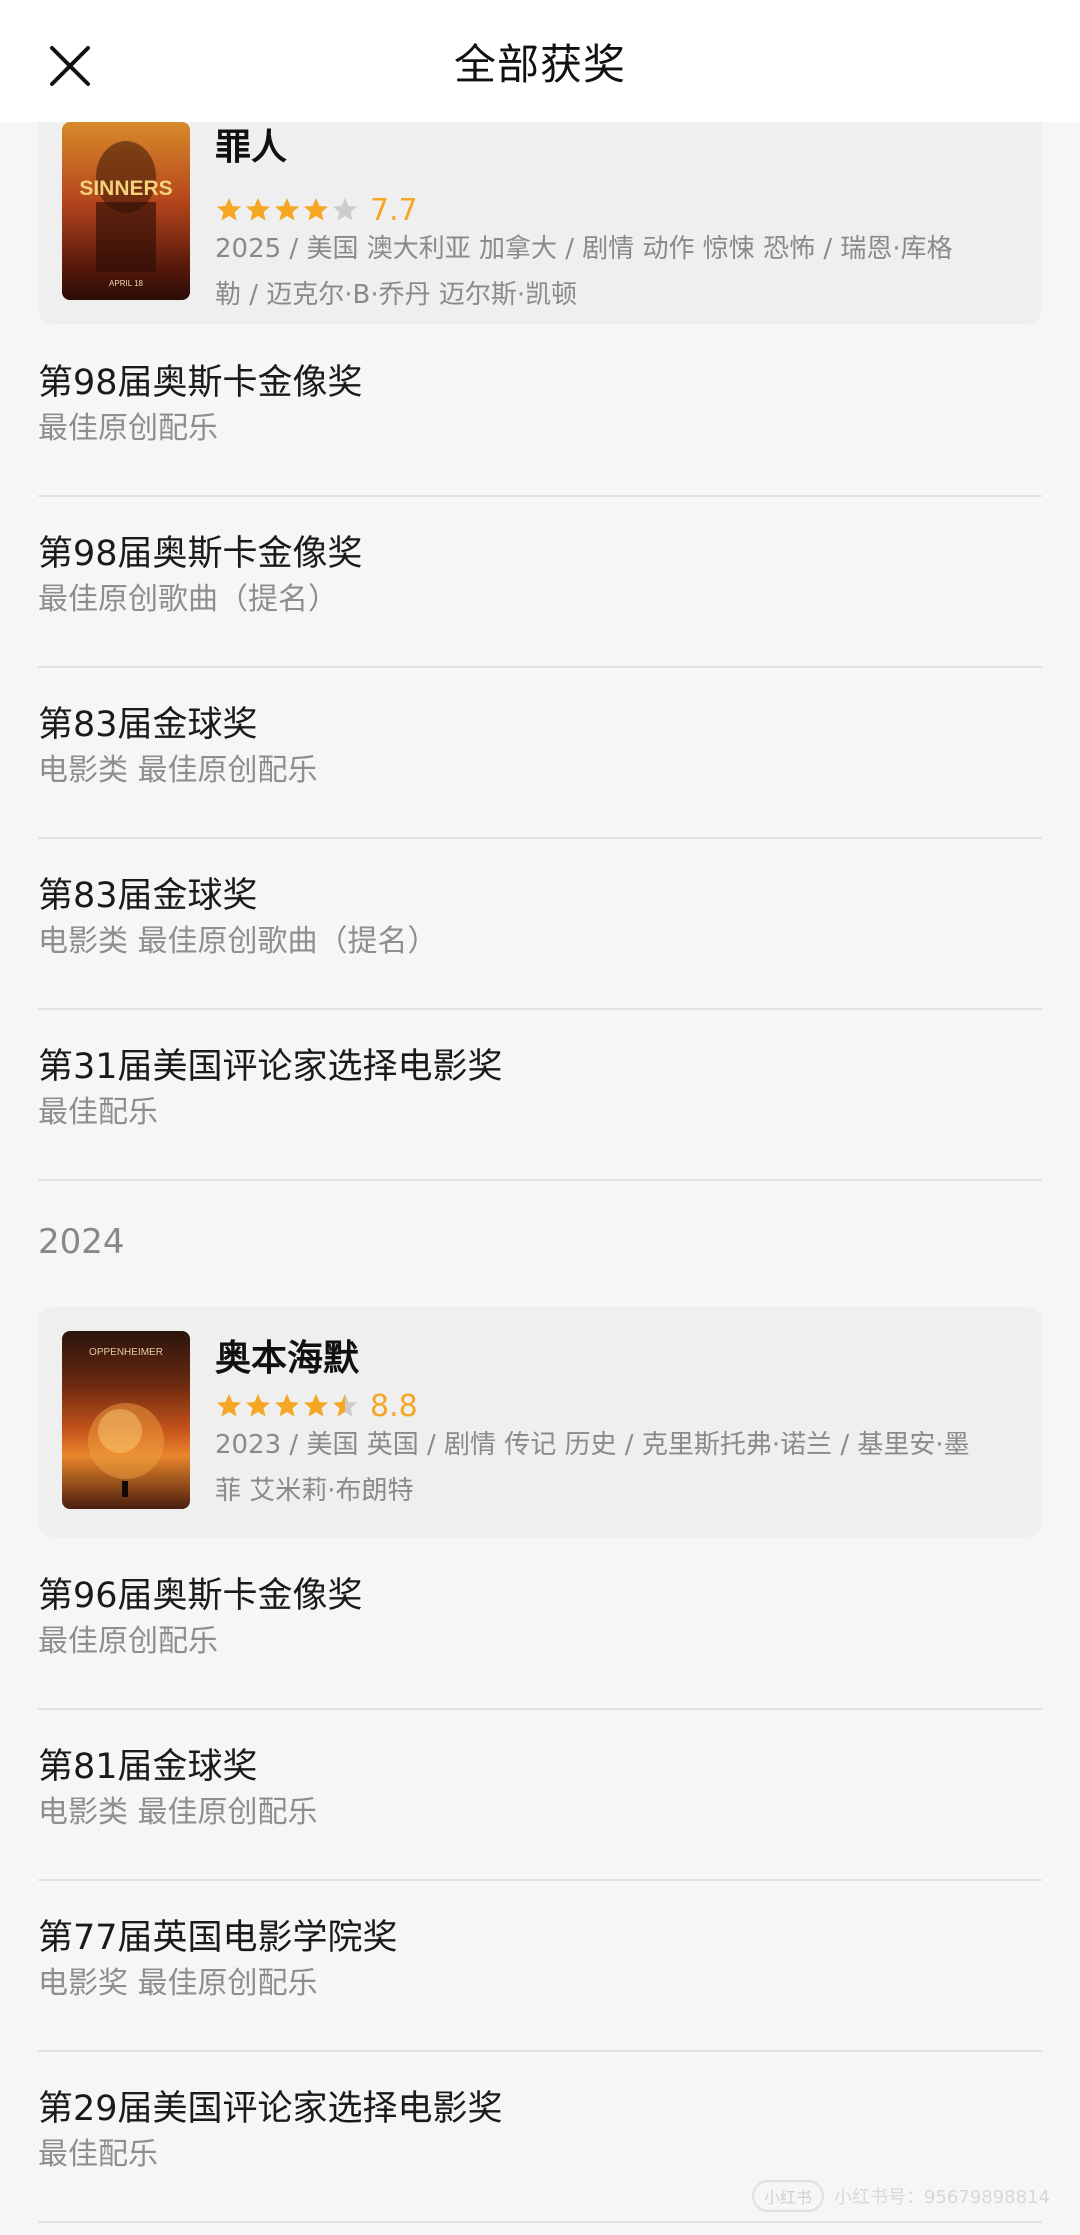  Describe the element at coordinates (539, 64) in the screenshot. I see `page-title: 全部获奖` at that location.